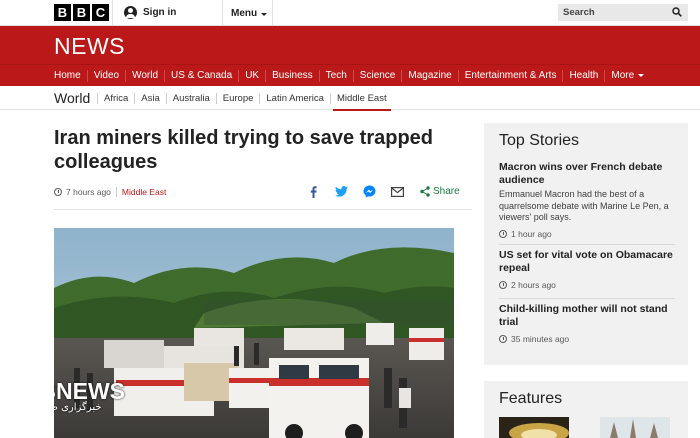  What do you see at coordinates (510, 76) in the screenshot?
I see `nav-item-entertainment: Entertainment & Arts` at bounding box center [510, 76].